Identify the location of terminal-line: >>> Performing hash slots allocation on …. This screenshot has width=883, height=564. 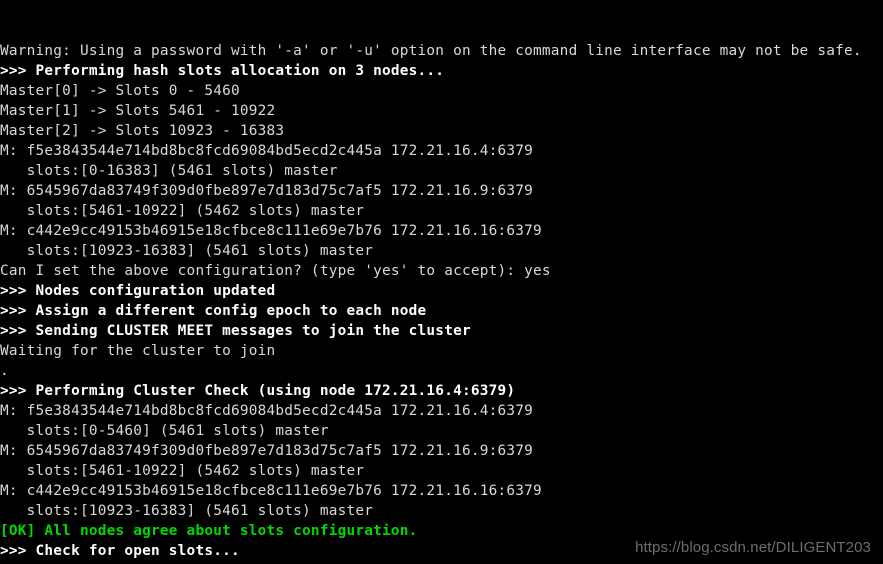
(222, 71).